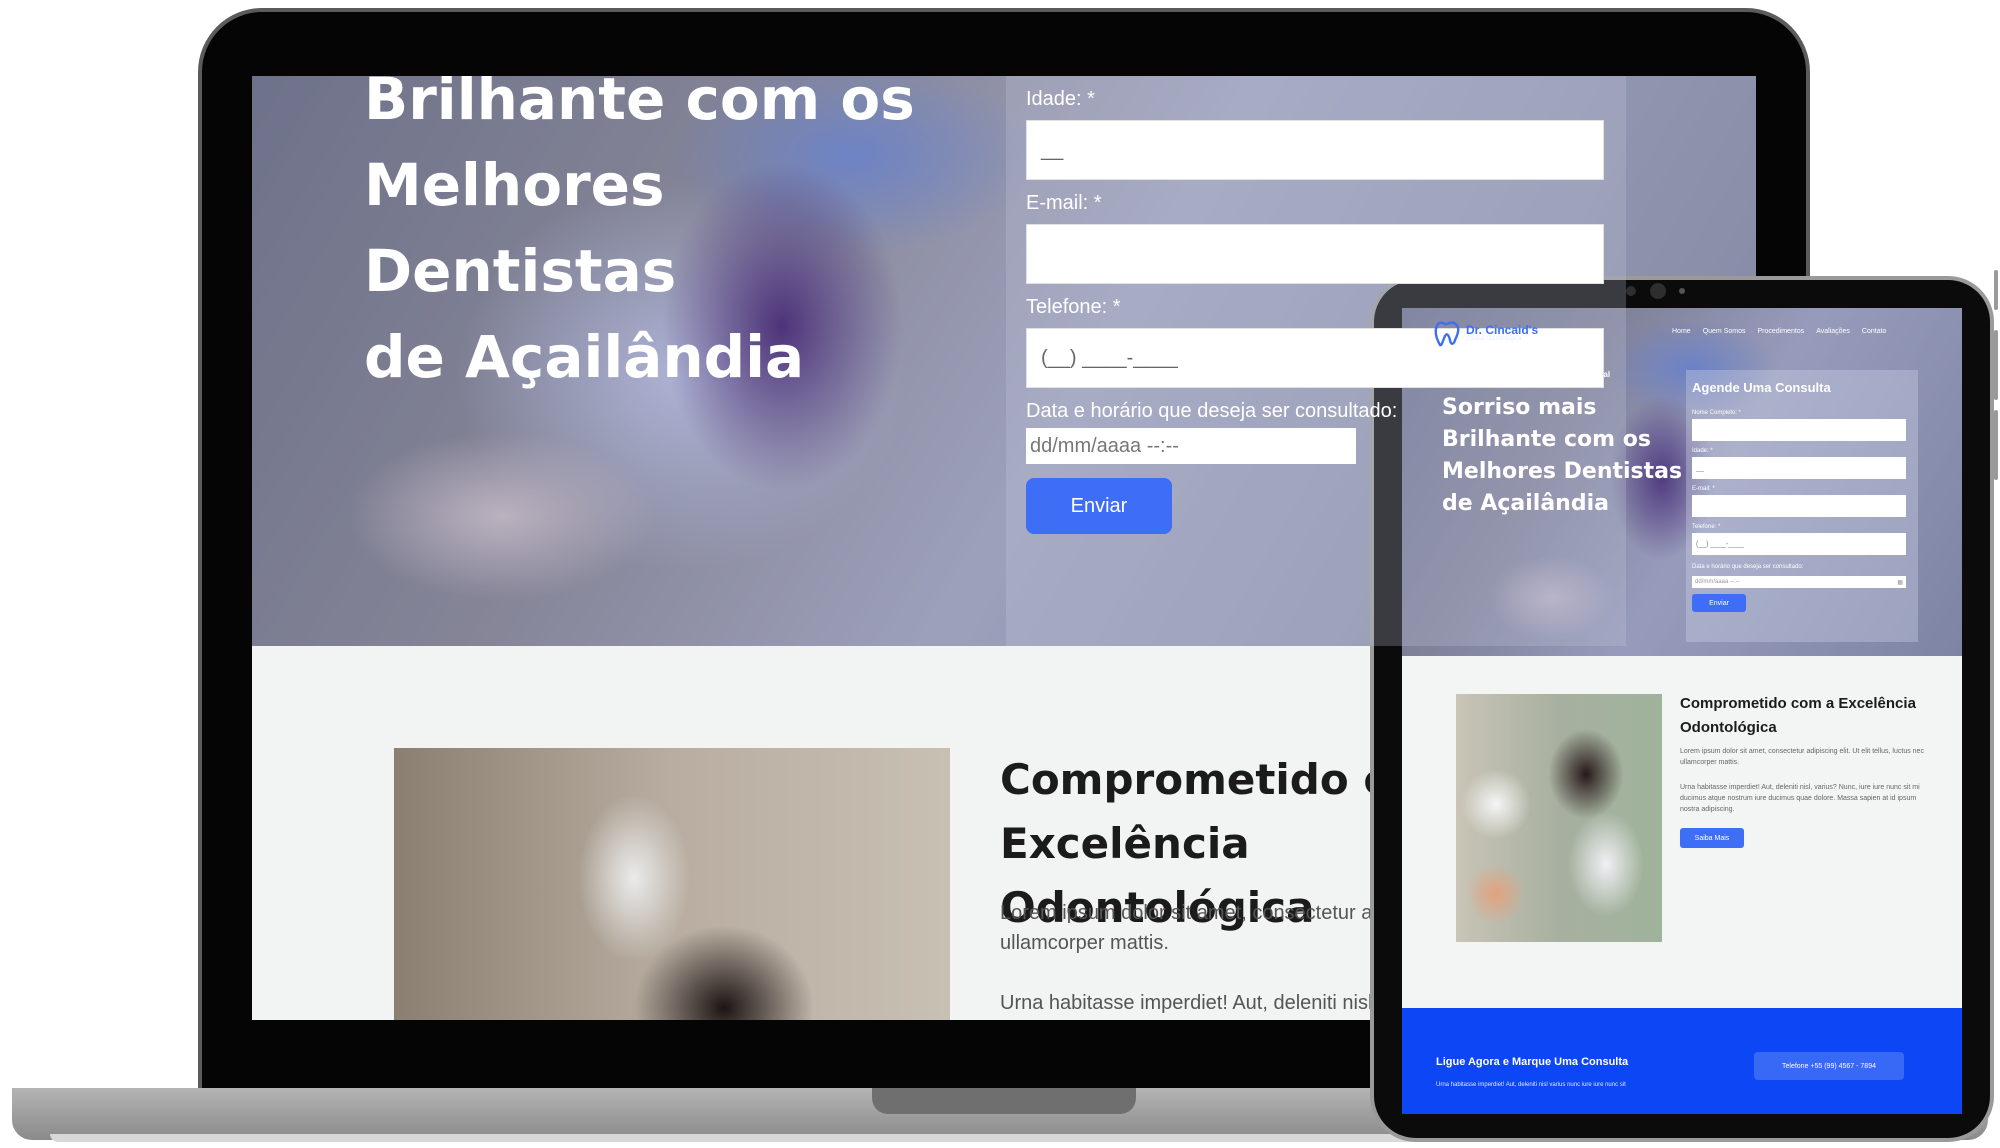 The width and height of the screenshot is (2000, 1148). Describe the element at coordinates (639, 104) in the screenshot. I see `hero-title-line: Brilhante com os` at that location.